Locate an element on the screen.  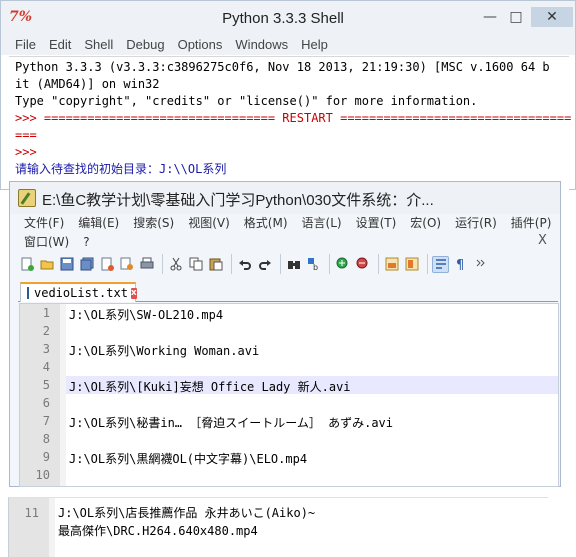
copy-icon is located at coordinates (195, 264).